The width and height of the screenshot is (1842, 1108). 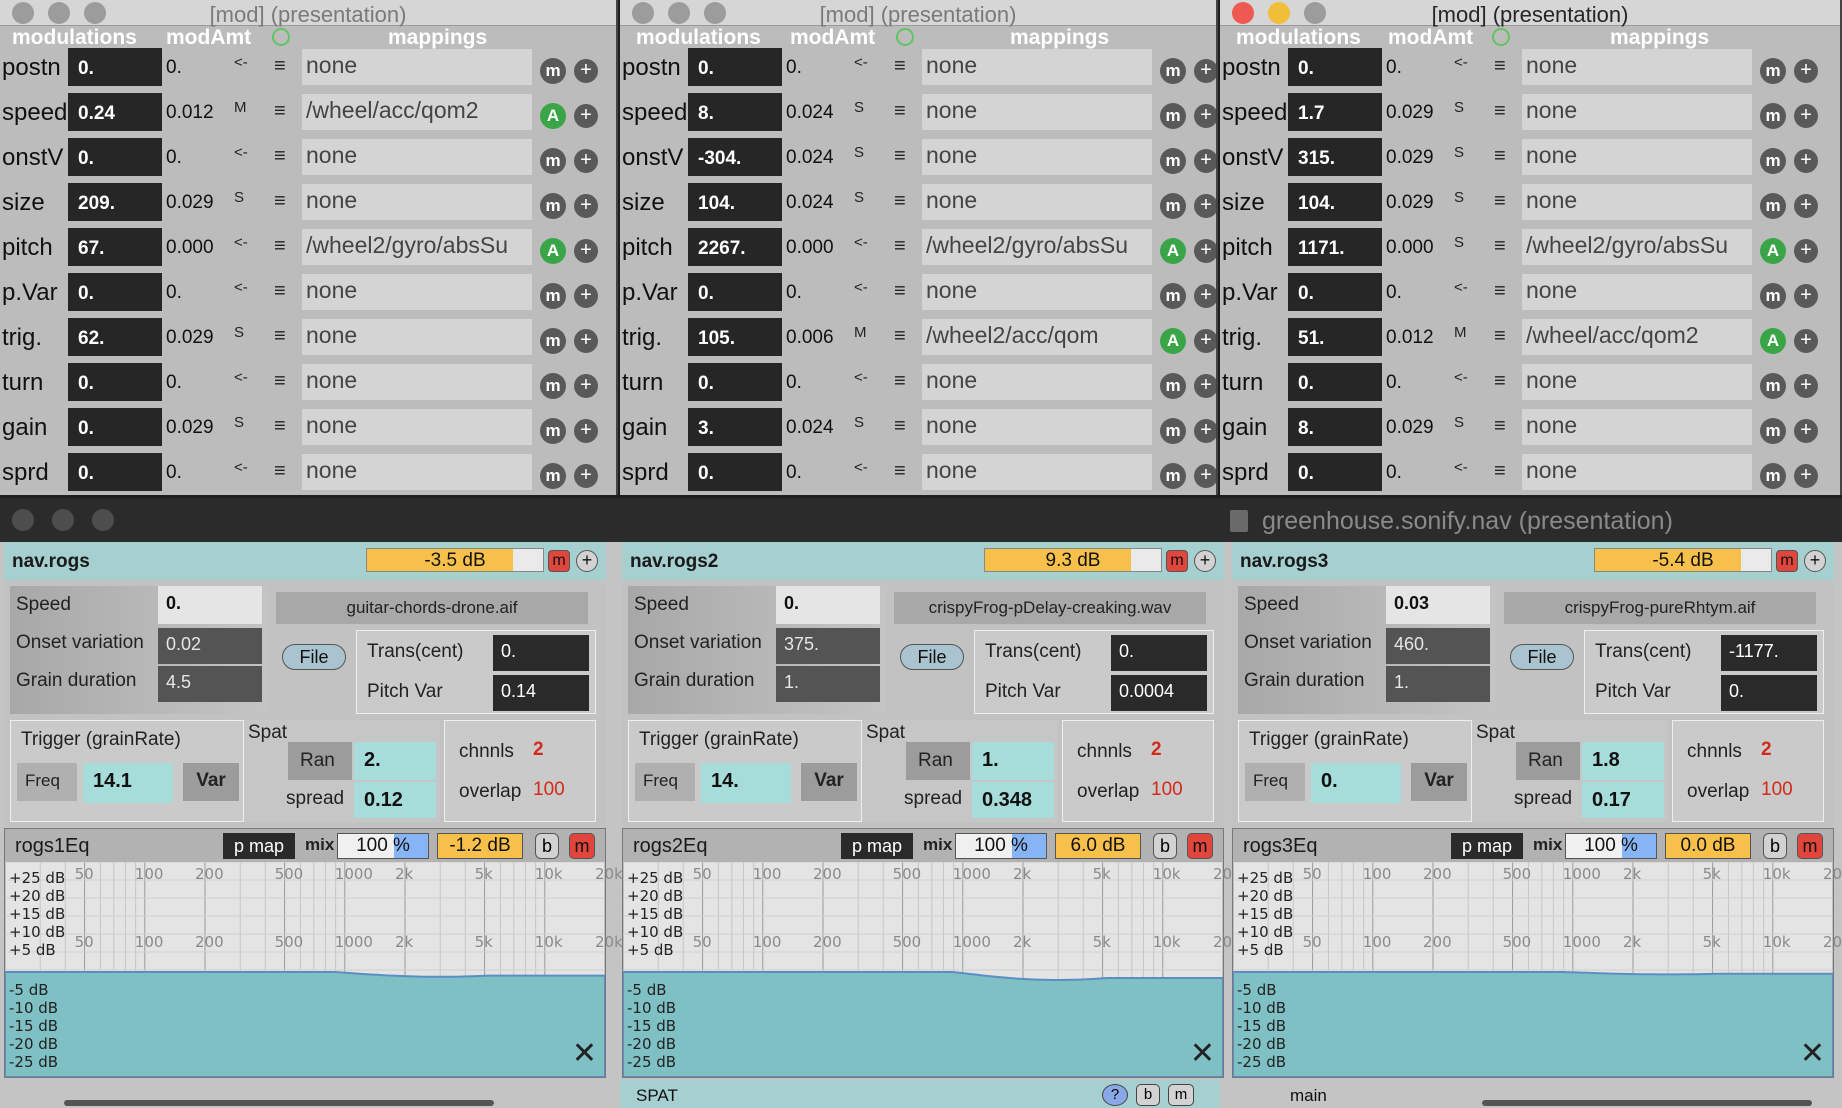 I want to click on grain-duration-field: 1., so click(x=1438, y=684).